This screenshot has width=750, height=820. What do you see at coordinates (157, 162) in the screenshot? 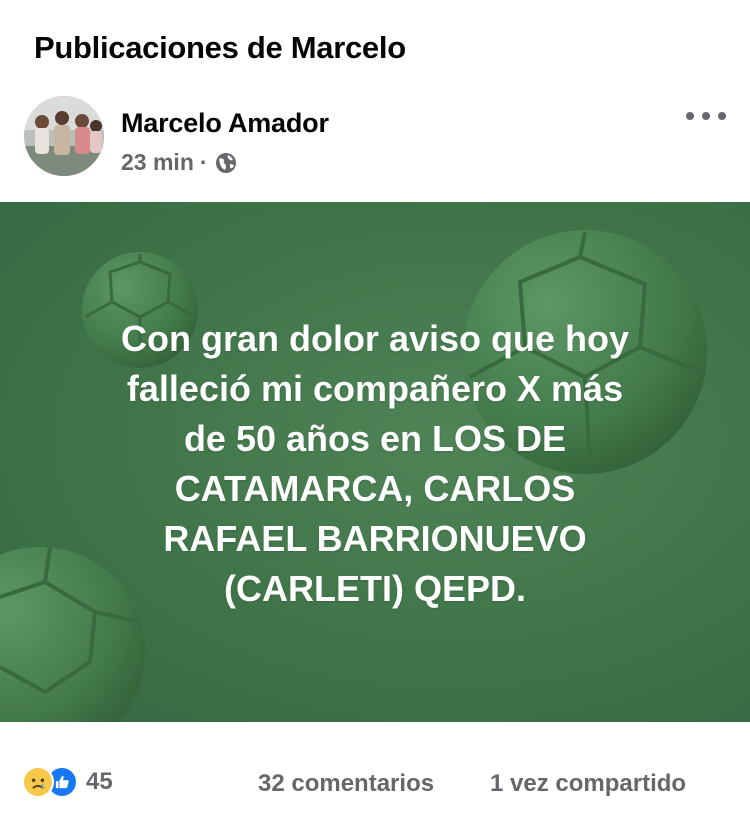
I see `post-time: 23 min` at bounding box center [157, 162].